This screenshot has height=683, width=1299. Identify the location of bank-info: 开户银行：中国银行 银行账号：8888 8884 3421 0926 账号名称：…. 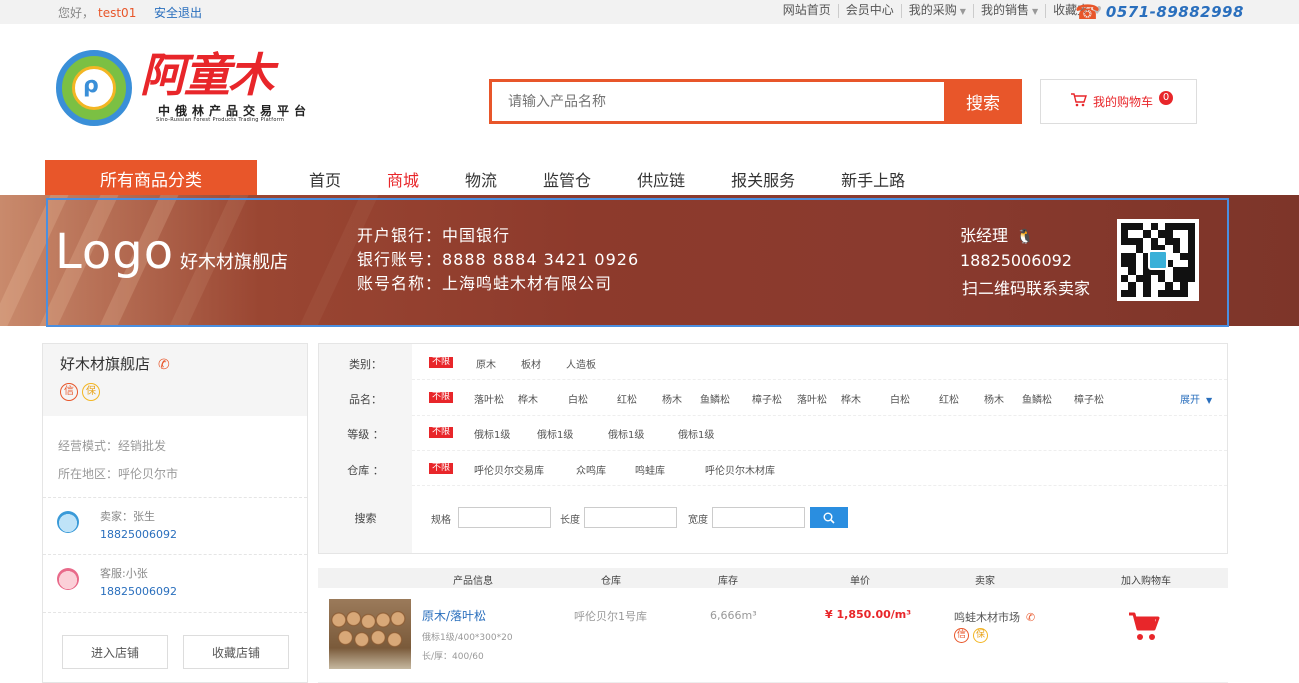
(498, 260).